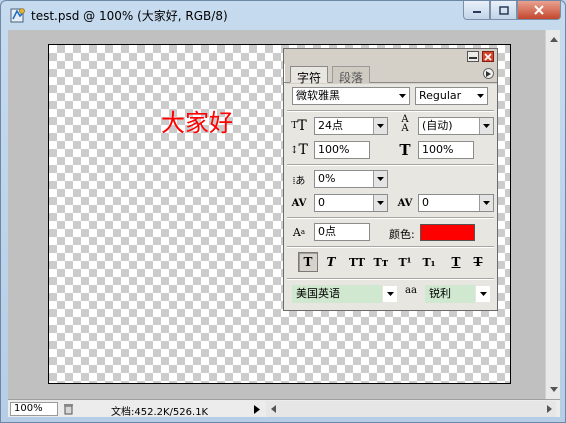 This screenshot has height=423, width=566. I want to click on tsume-field: 0%, so click(351, 179).